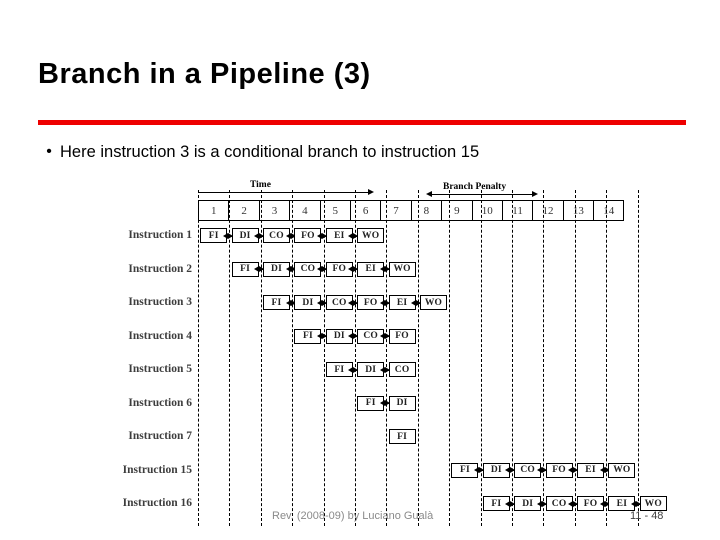  What do you see at coordinates (487, 210) in the screenshot?
I see `cycle-cell: 10` at bounding box center [487, 210].